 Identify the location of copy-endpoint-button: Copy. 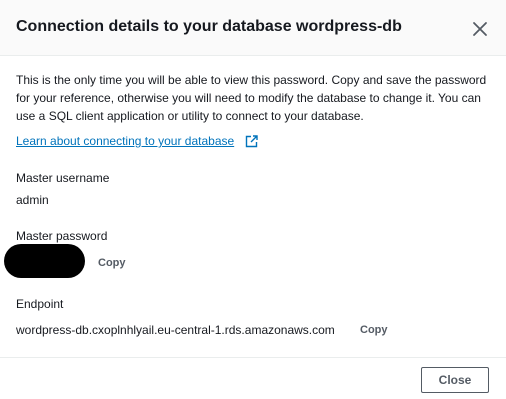
(374, 330).